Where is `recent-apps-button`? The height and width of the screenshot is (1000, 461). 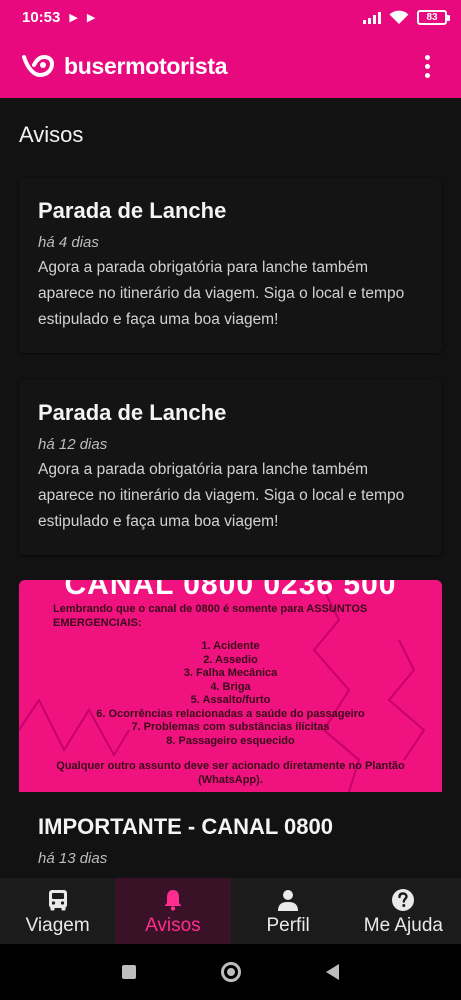
recent-apps-button is located at coordinates (129, 972).